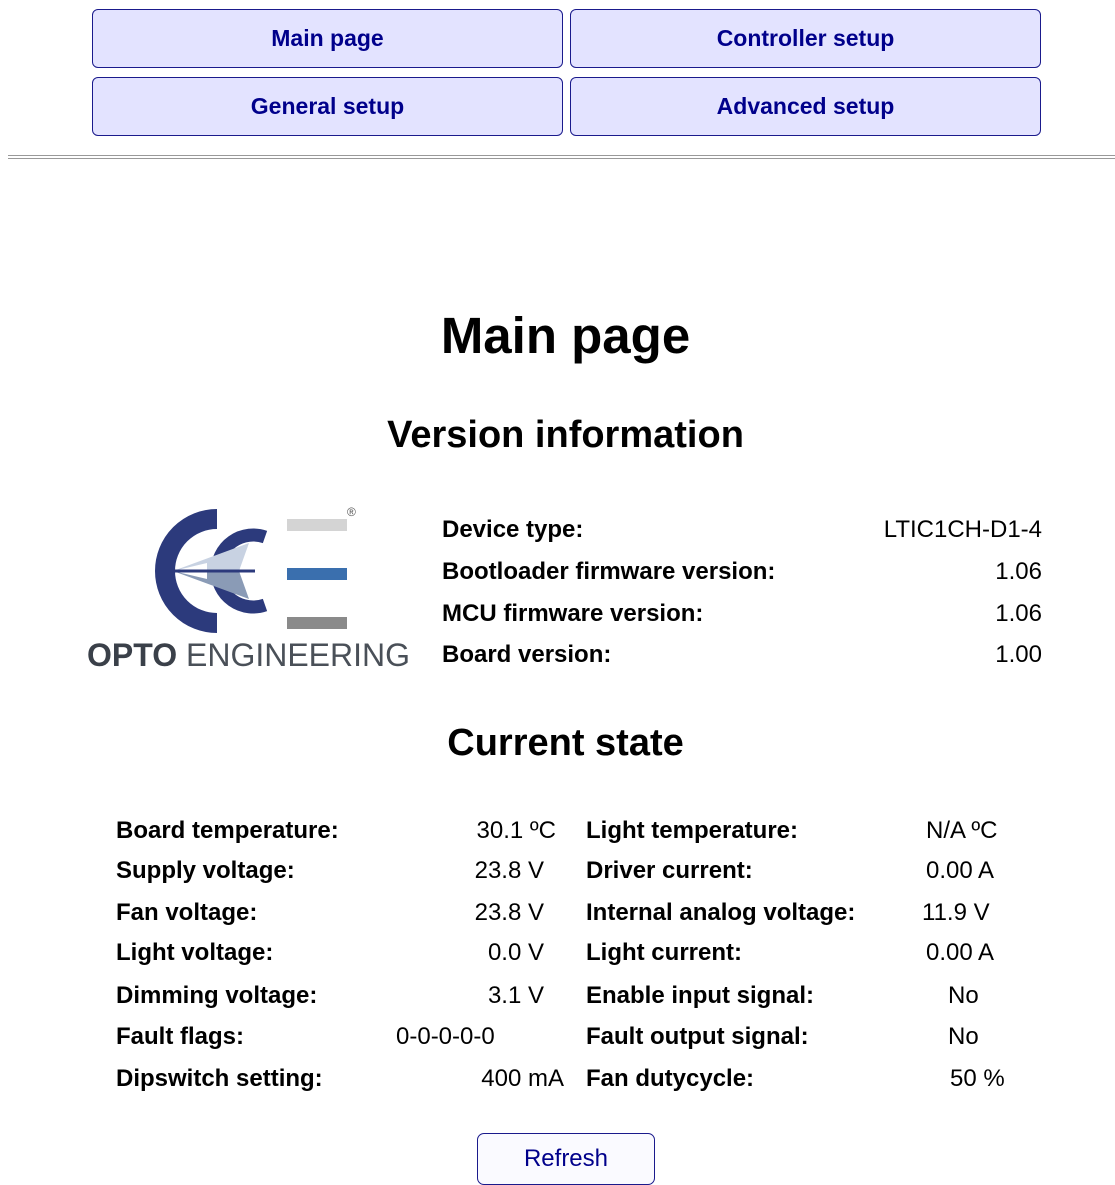  What do you see at coordinates (340, 1080) in the screenshot?
I see `dipswitch-setting-row: Dipswitch setting: 400 mA` at bounding box center [340, 1080].